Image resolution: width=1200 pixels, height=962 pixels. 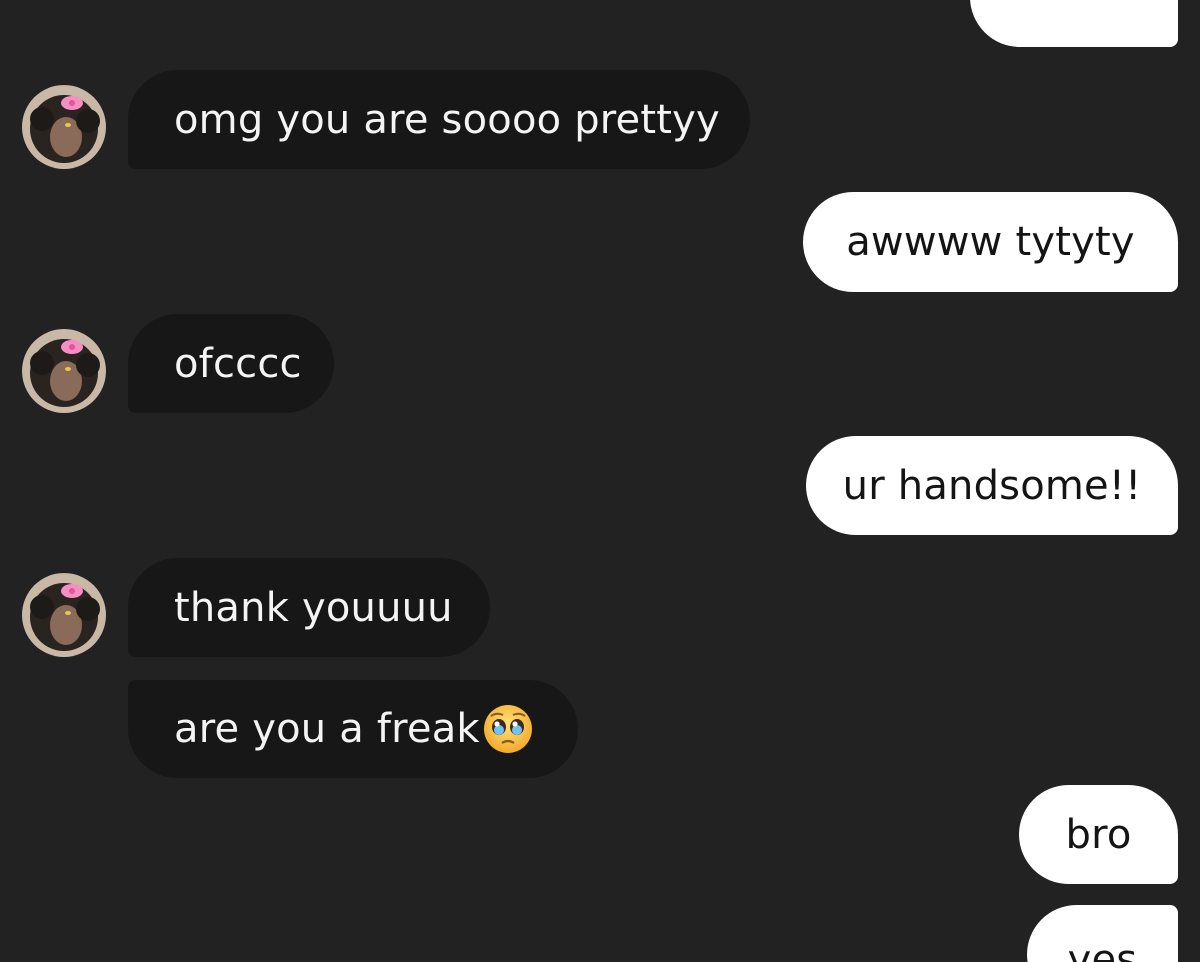 I want to click on incoming-message: omg you are soooo prettyy, so click(x=439, y=119).